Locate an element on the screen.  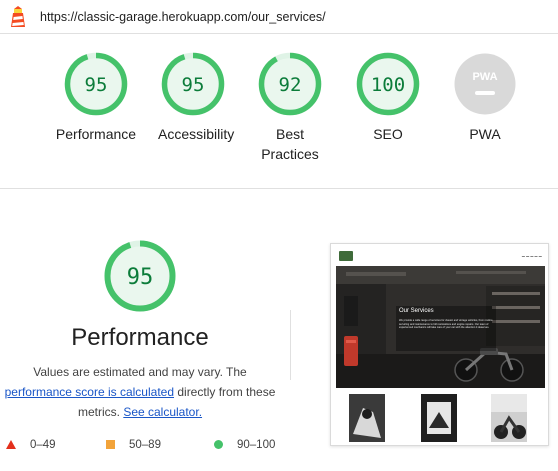
lighthouse-icon is located at coordinates (18, 16).